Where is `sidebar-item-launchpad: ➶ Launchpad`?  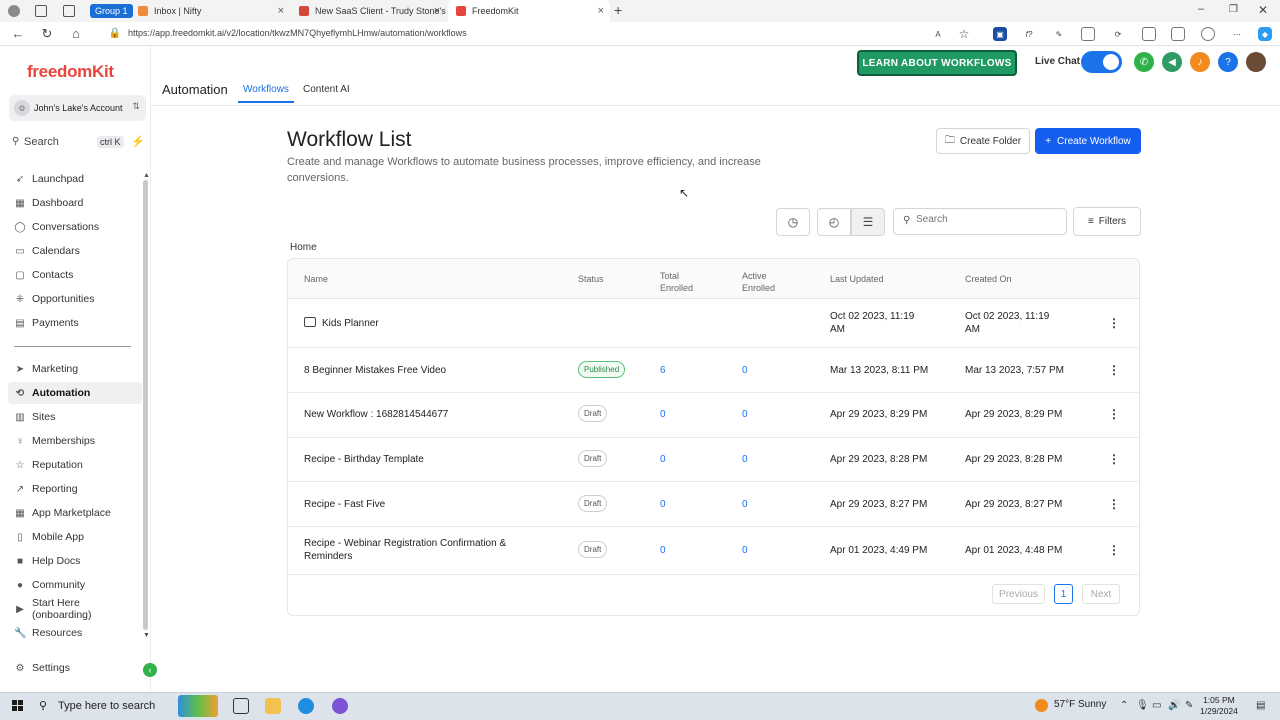
sidebar-item-launchpad: ➶ Launchpad is located at coordinates (75, 179).